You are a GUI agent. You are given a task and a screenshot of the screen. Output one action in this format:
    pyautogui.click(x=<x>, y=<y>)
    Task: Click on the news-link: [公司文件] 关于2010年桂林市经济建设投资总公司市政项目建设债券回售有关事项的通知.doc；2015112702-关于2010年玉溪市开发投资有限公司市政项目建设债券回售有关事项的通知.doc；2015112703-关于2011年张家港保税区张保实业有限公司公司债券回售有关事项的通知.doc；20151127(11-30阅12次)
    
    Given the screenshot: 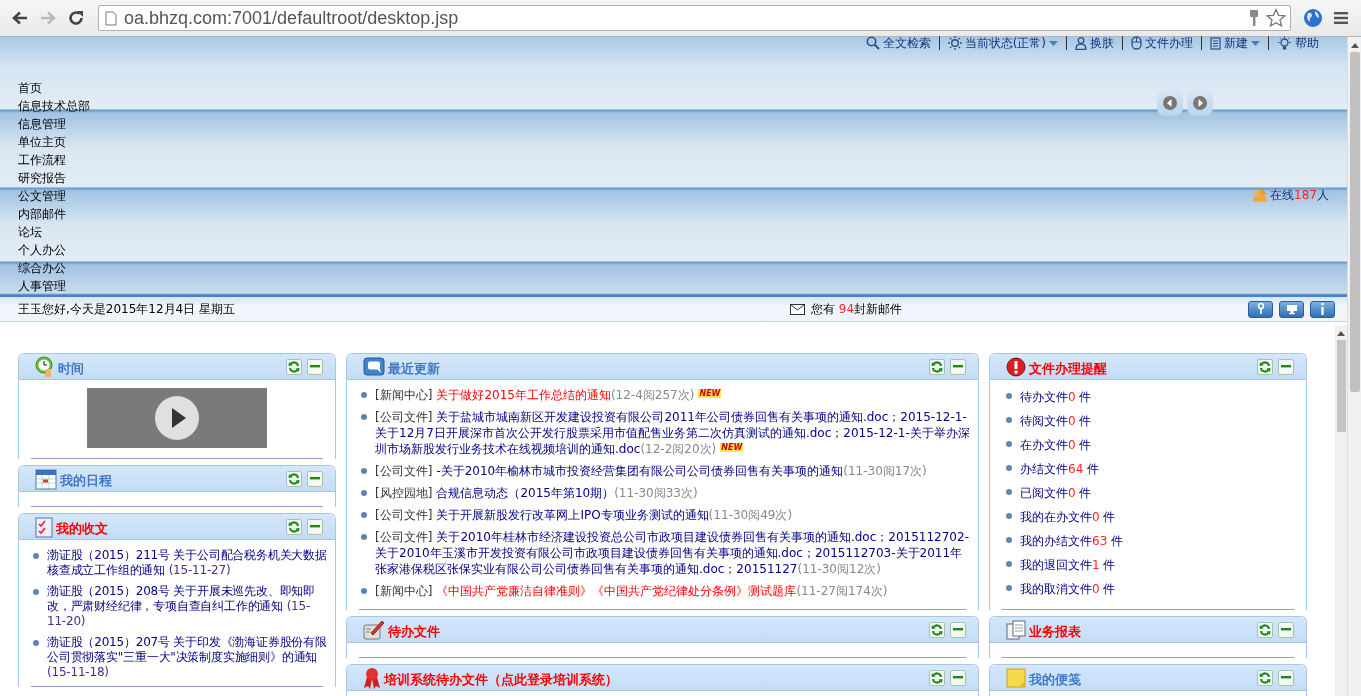 What is the action you would take?
    pyautogui.click(x=674, y=553)
    